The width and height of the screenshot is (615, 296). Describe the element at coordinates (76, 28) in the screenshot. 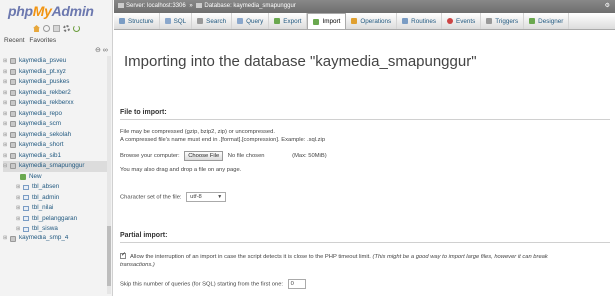

I see `reload-icon` at that location.